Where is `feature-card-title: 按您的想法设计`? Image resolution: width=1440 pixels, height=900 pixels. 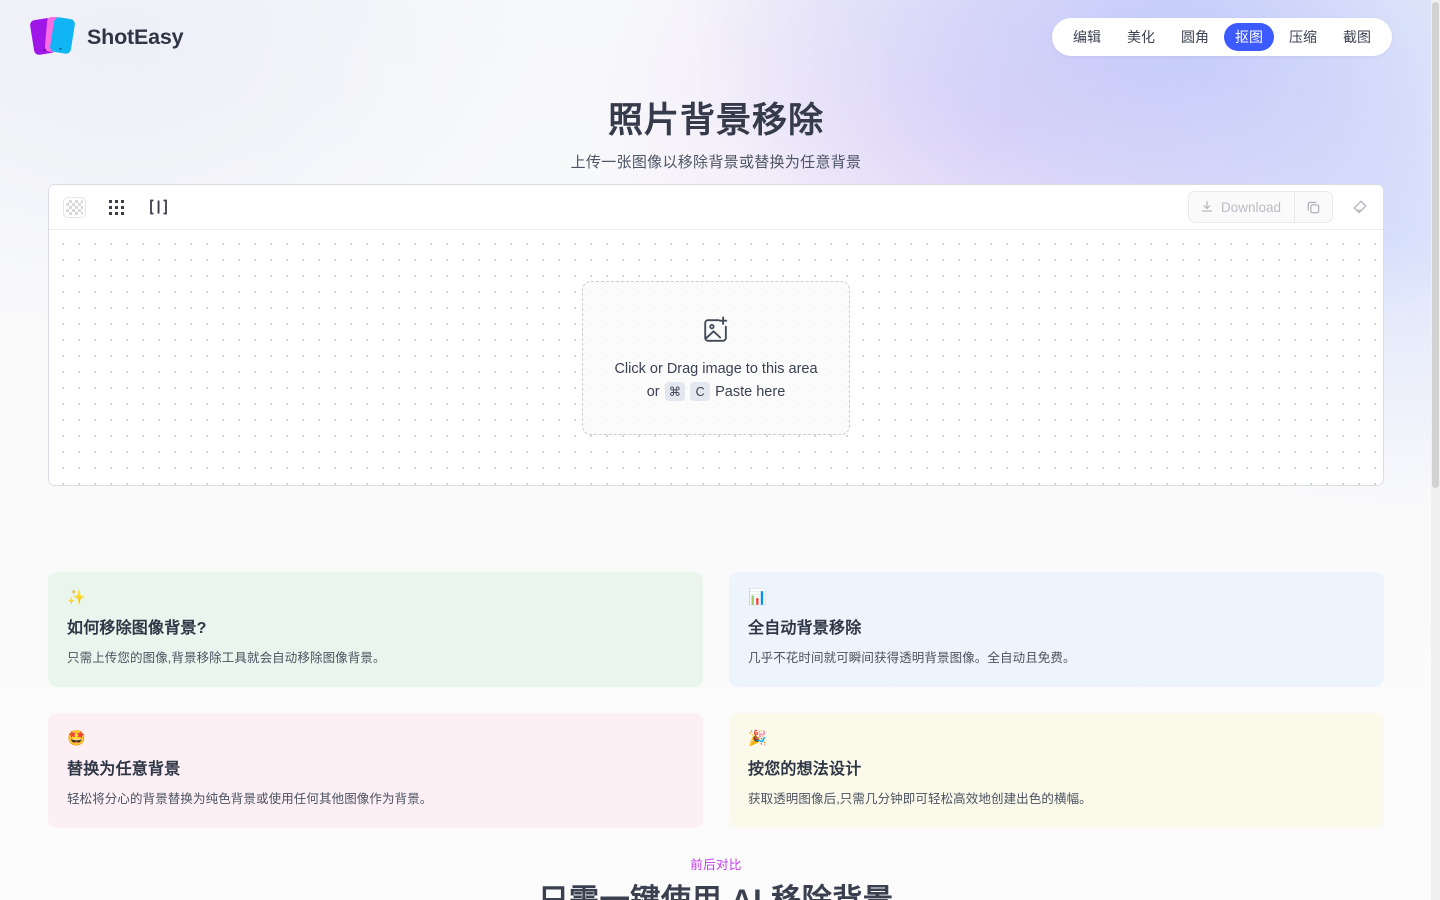 feature-card-title: 按您的想法设计 is located at coordinates (805, 769).